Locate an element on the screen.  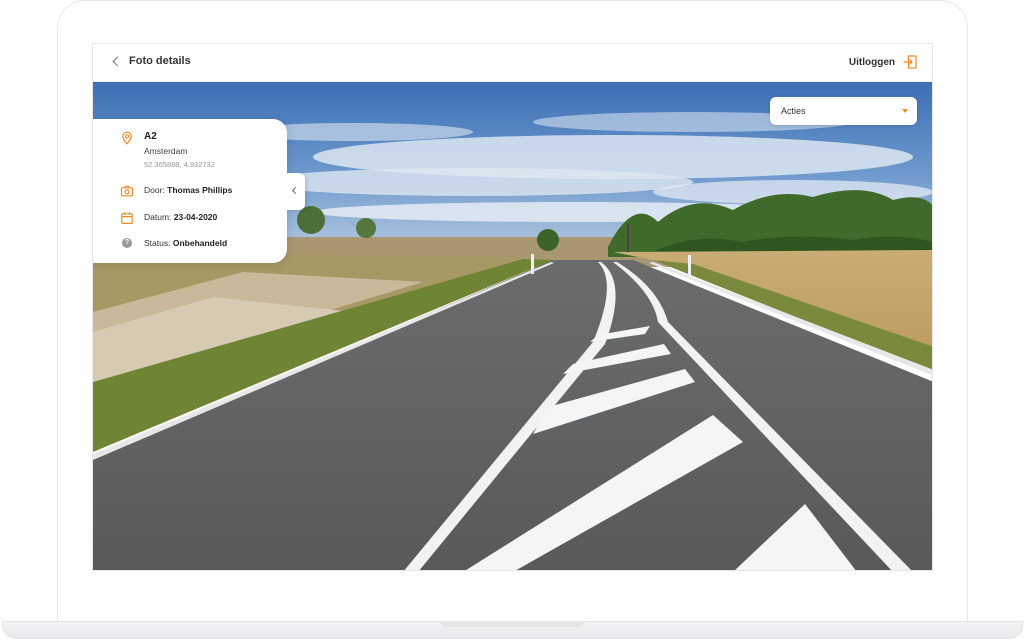
author-label: Door: is located at coordinates (154, 190).